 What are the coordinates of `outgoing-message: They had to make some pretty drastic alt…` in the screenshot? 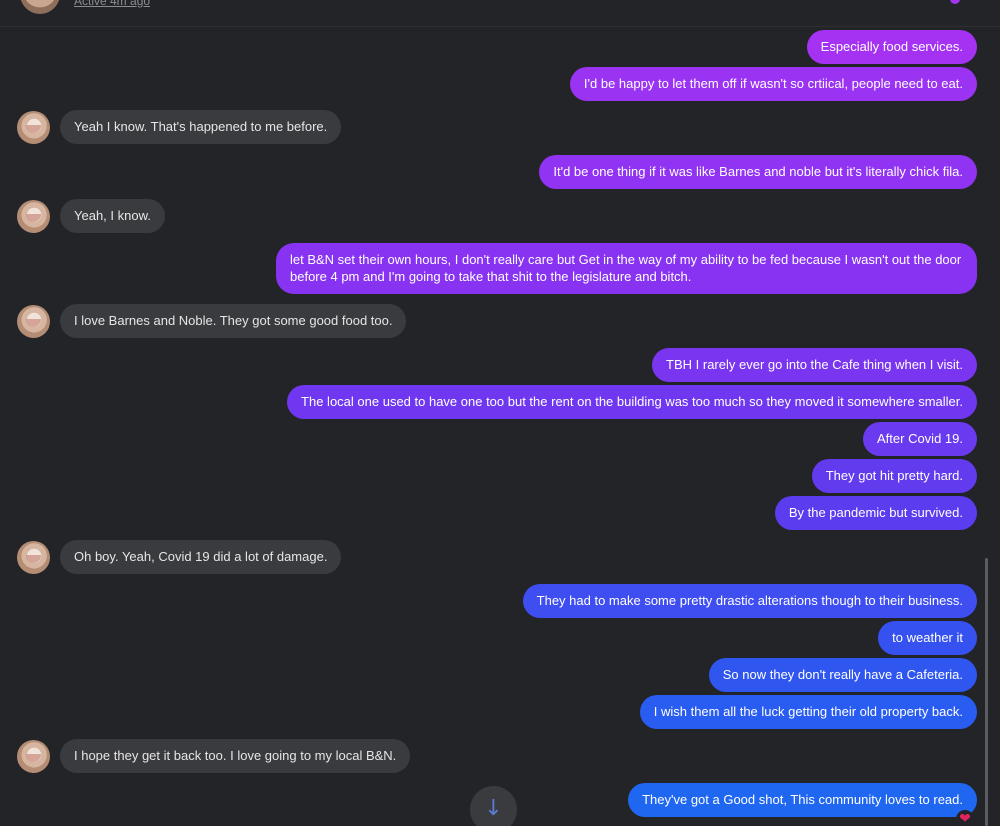 It's located at (749, 601).